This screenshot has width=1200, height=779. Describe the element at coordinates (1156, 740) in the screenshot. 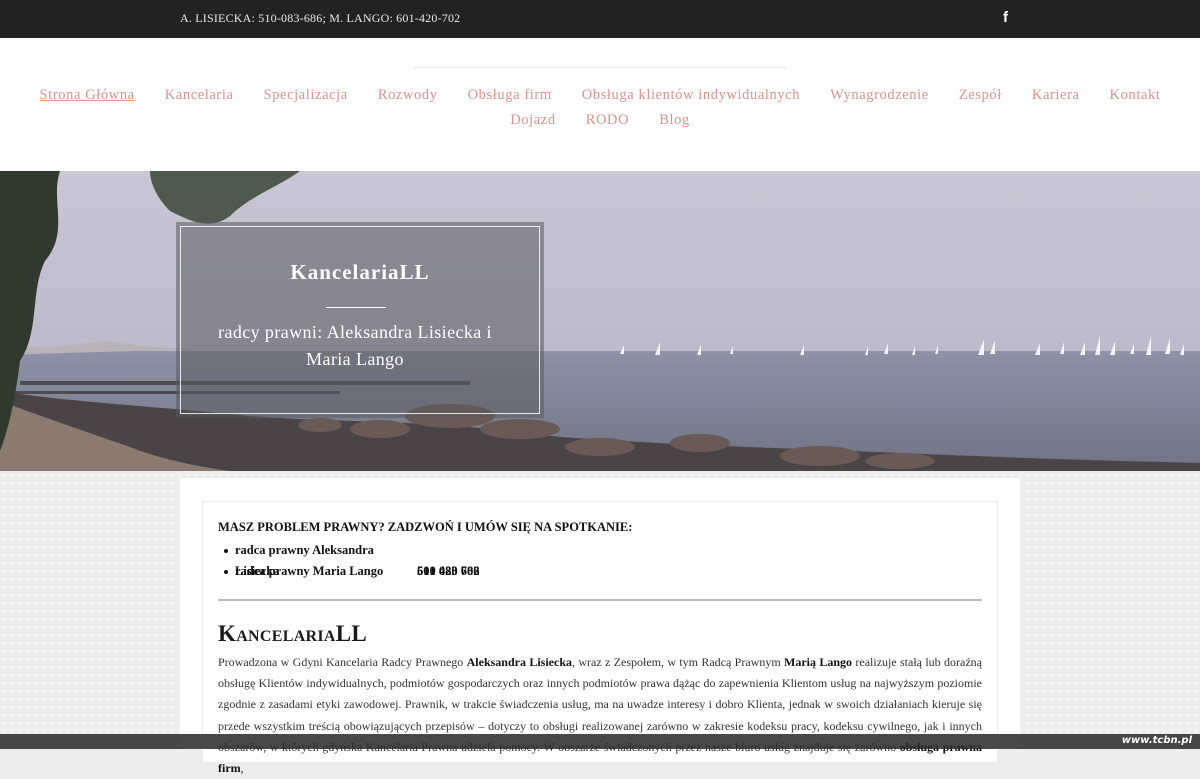

I see `watermark: www.tcbn.pl` at that location.